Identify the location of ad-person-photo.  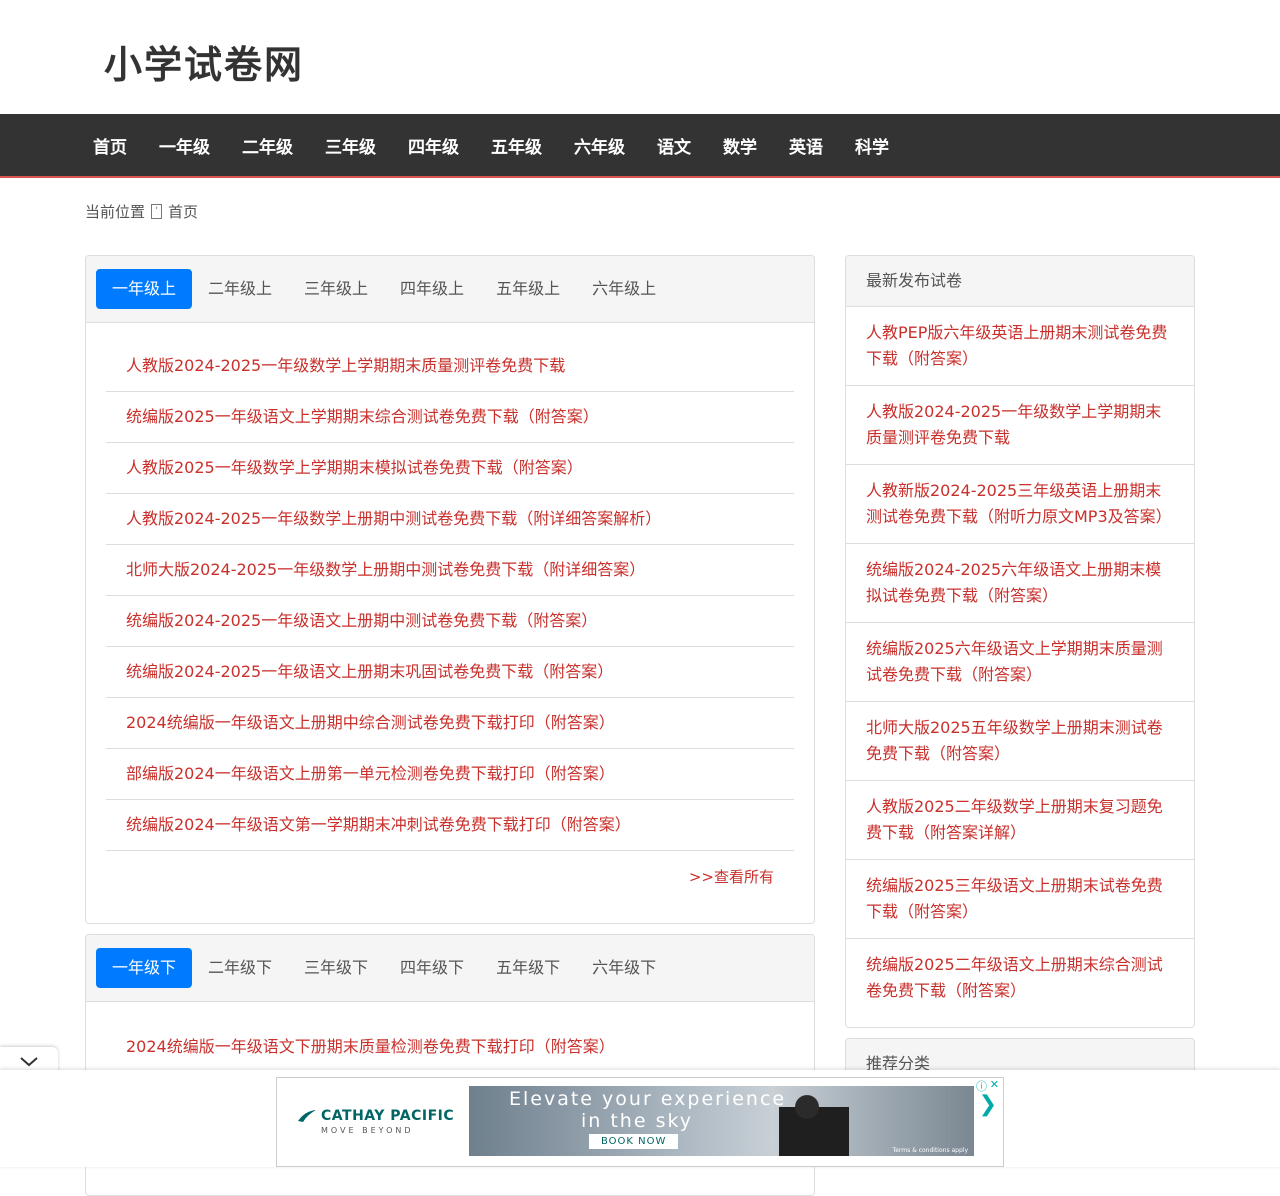
(814, 1121).